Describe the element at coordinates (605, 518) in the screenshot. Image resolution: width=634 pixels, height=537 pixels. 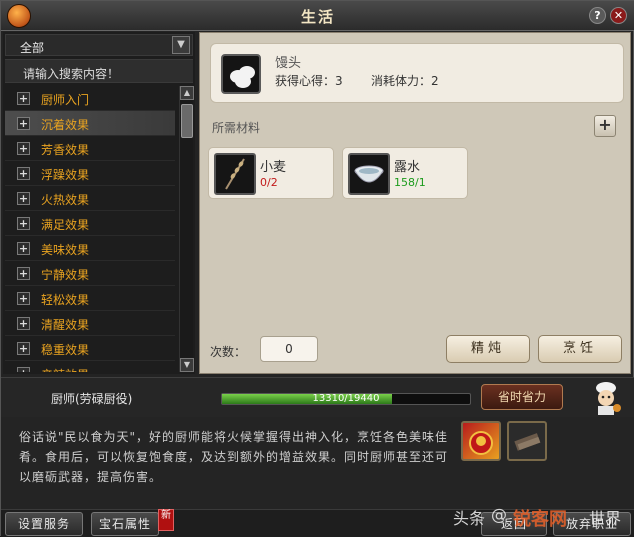
I see `watermark-suffix: 世界` at that location.